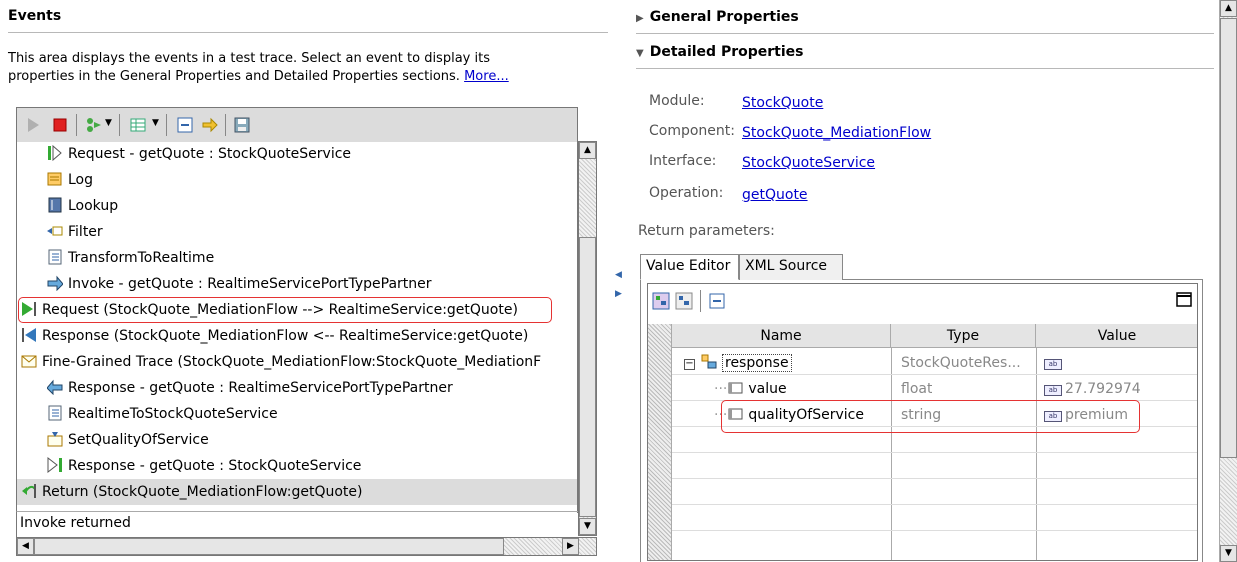 Image resolution: width=1237 pixels, height=562 pixels. I want to click on tab-value-editor: Value Editor, so click(689, 267).